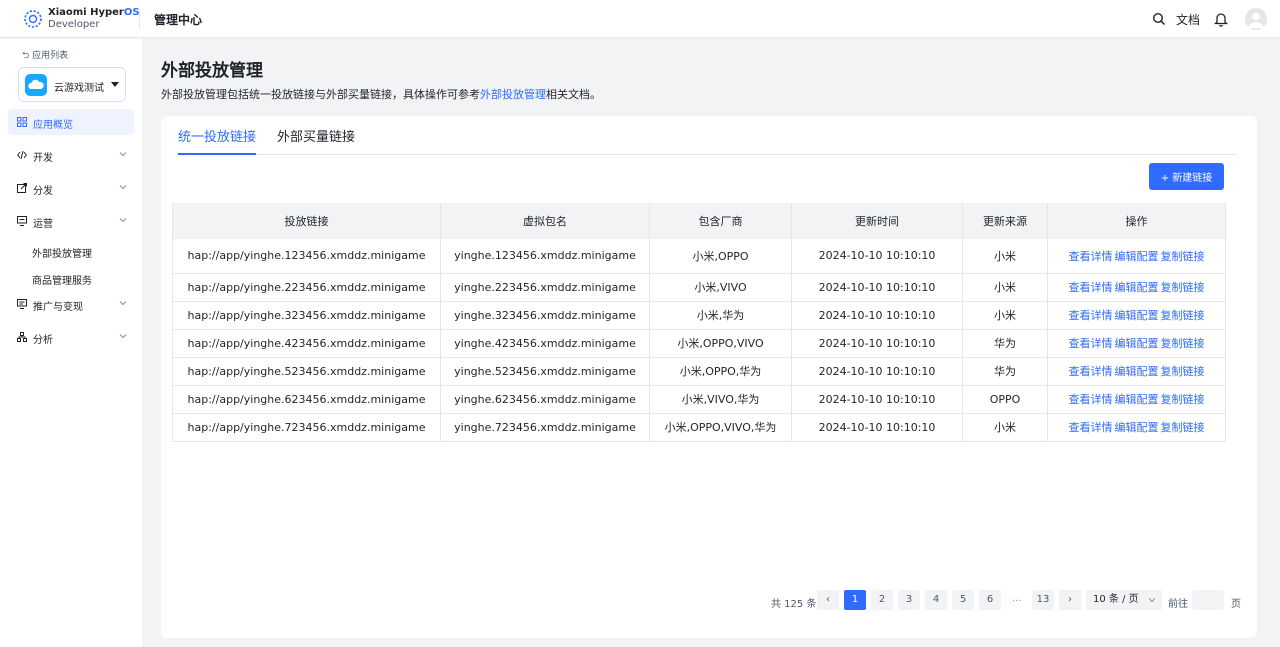 This screenshot has width=1280, height=647. What do you see at coordinates (217, 140) in the screenshot?
I see `tab-unified-links: 统一投放链接` at bounding box center [217, 140].